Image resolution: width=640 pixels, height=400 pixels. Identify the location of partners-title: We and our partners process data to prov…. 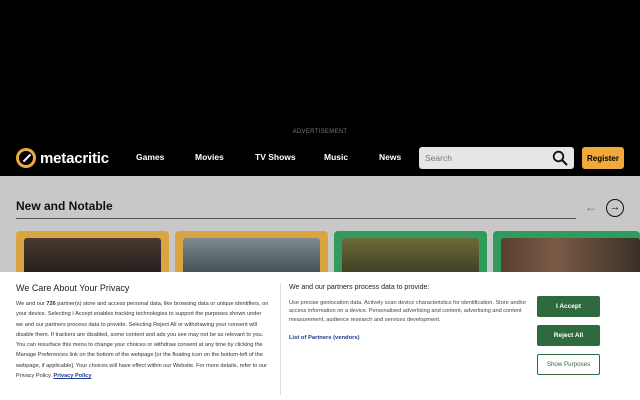
(359, 287).